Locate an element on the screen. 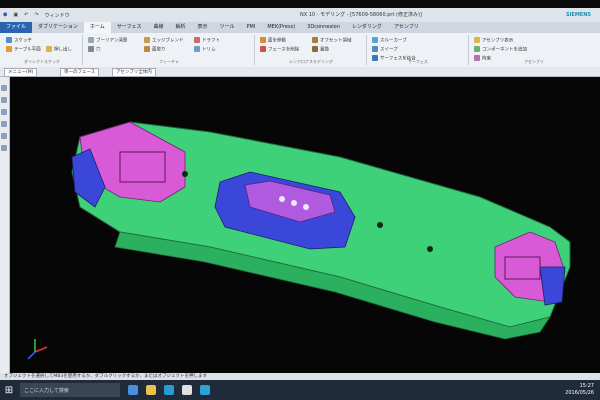 The width and height of the screenshot is (600, 400). extrude-button: 押し出し is located at coordinates (59, 49).